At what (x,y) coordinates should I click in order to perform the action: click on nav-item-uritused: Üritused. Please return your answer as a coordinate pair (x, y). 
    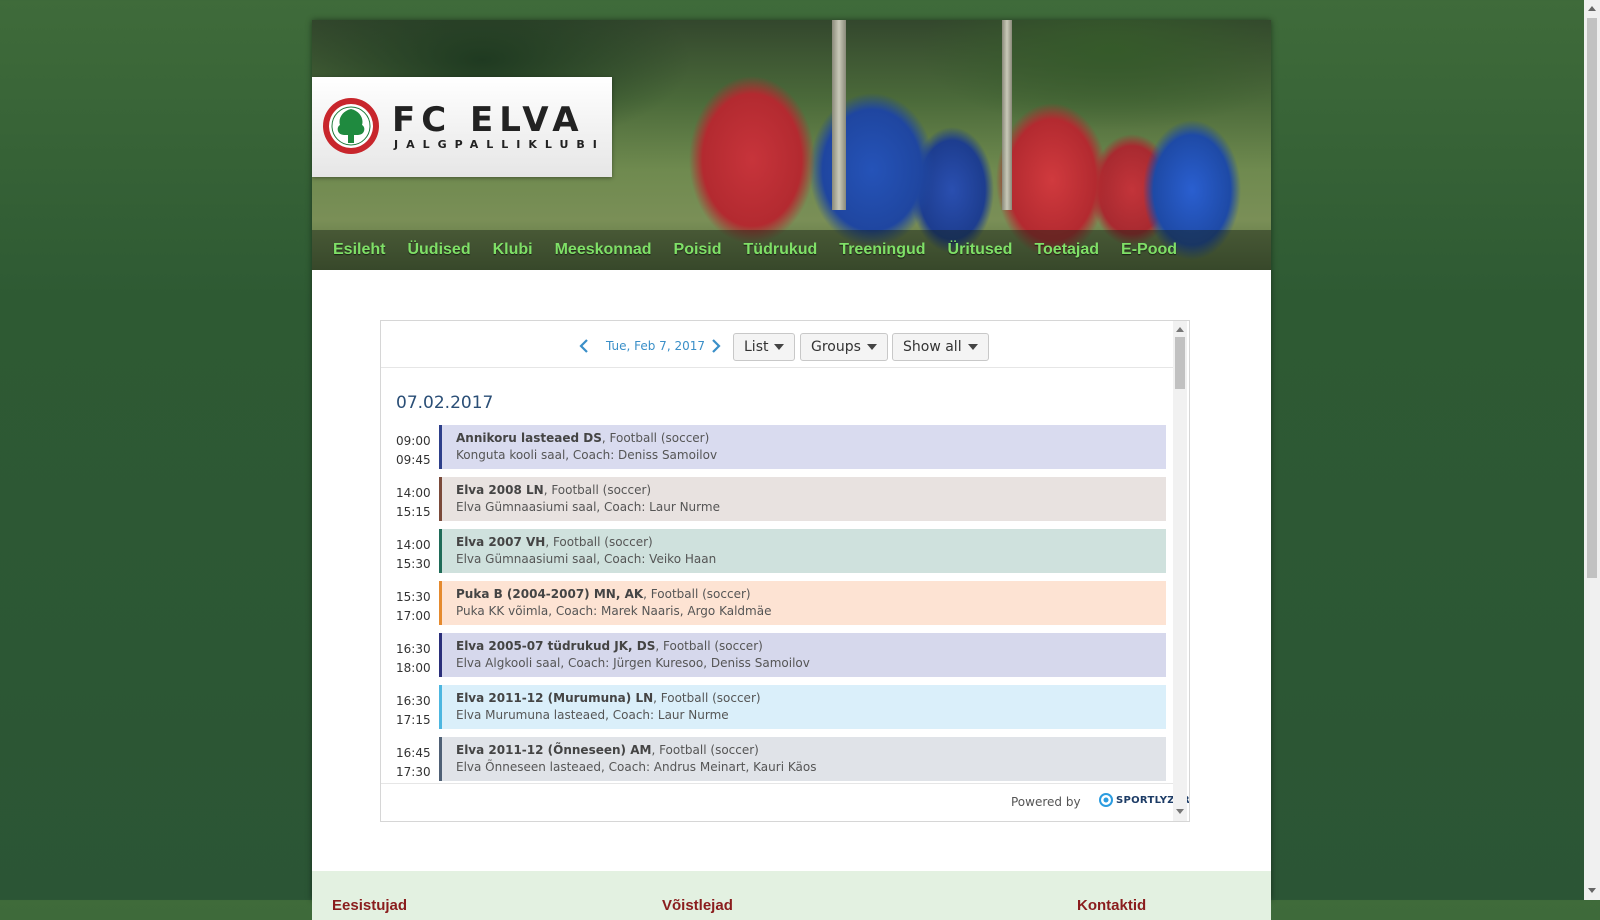
    Looking at the image, I should click on (980, 250).